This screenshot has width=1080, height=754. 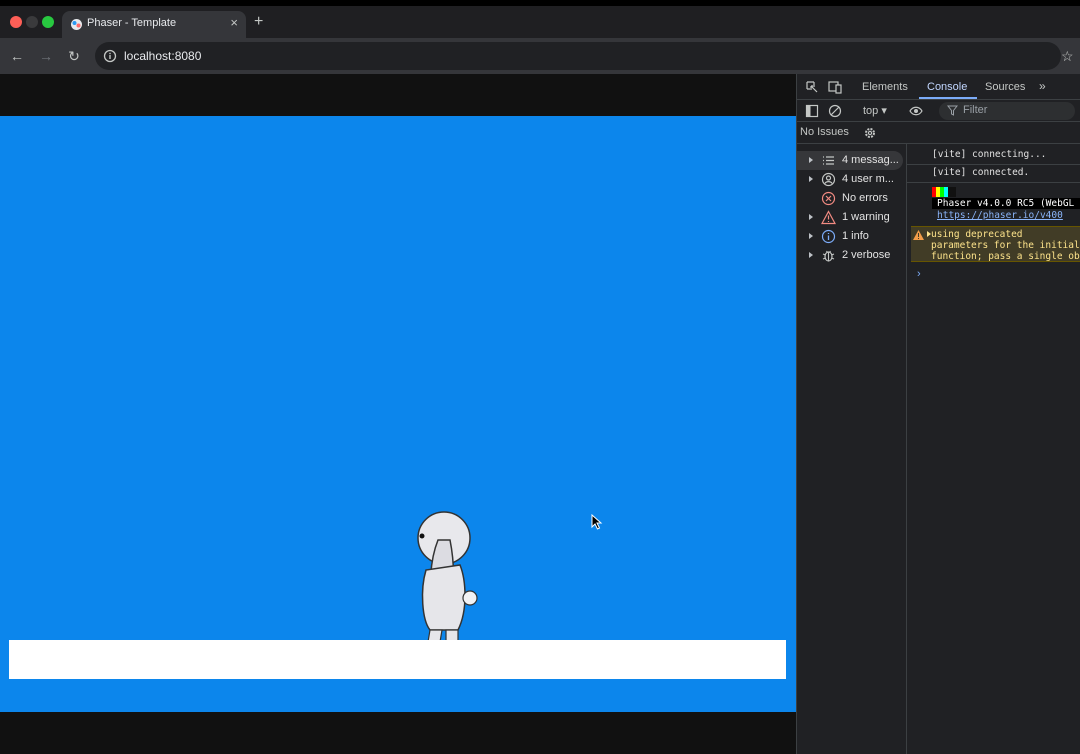 I want to click on tab-strip: Phaser - Template × +, so click(x=540, y=22).